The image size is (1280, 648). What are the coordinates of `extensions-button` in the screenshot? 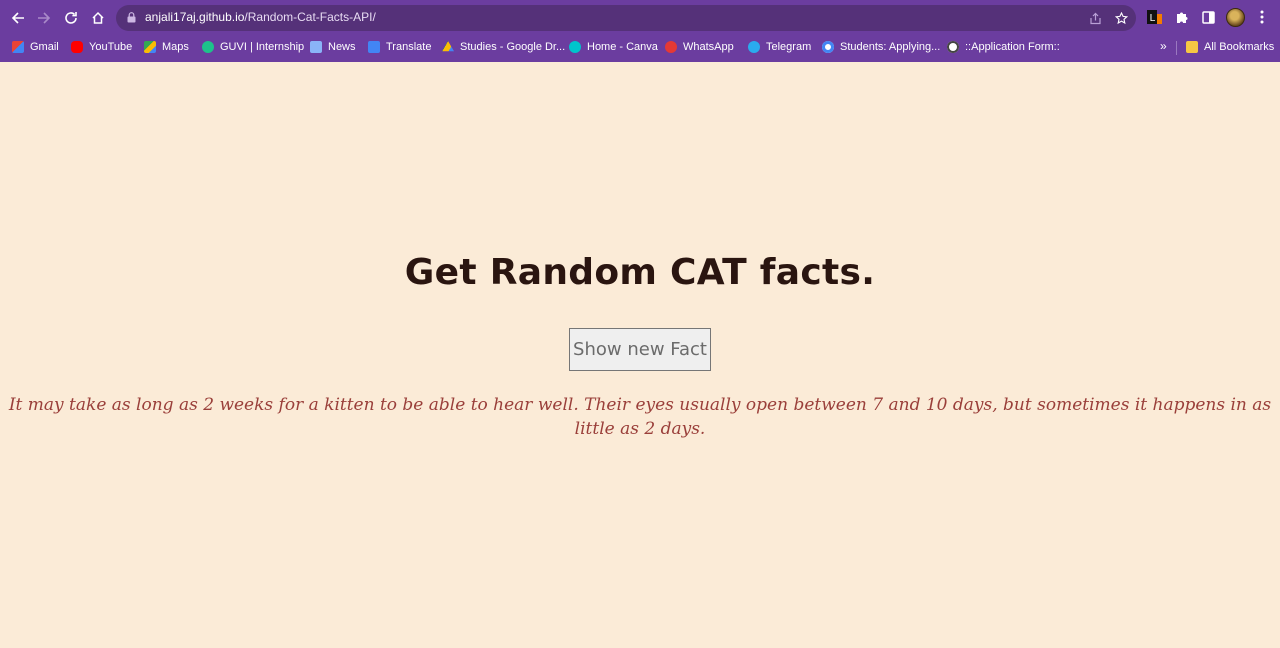 It's located at (1182, 17).